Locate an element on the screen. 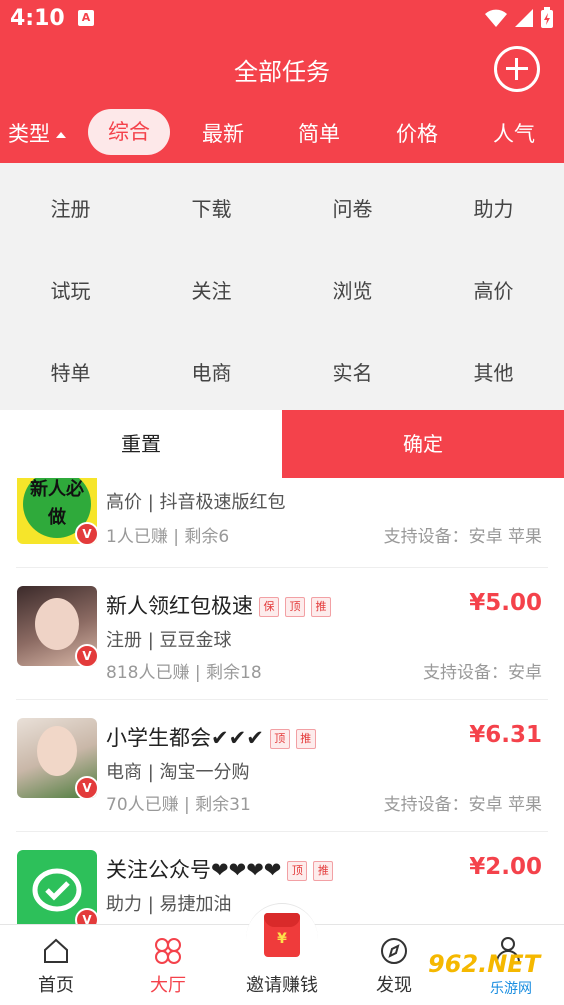  task-thumbnail: 新人必做 V is located at coordinates (57, 511).